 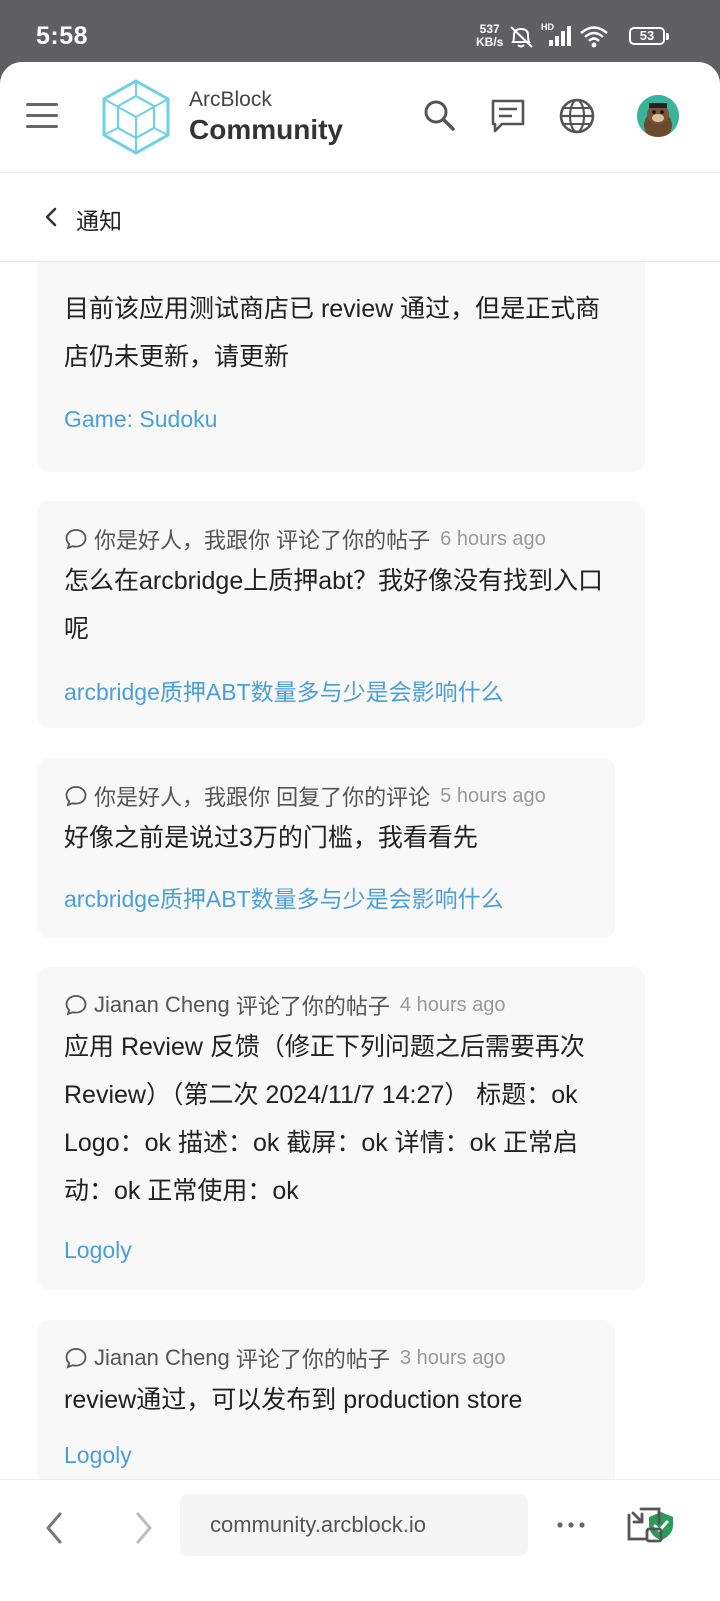 I want to click on wifi-icon, so click(x=594, y=37).